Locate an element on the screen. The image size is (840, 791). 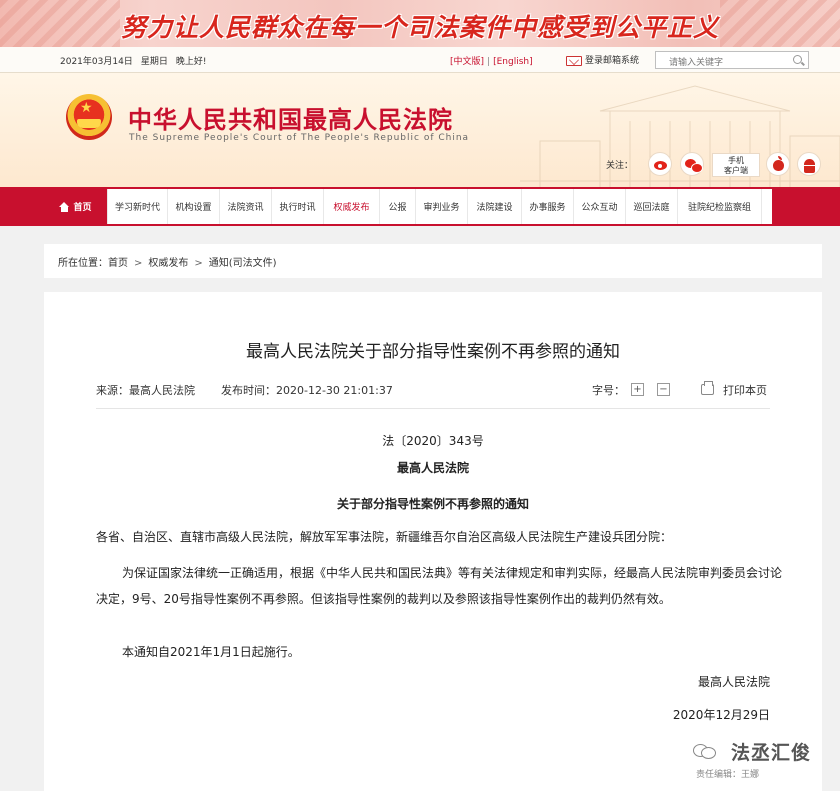
national-emblem-logo is located at coordinates (89, 117).